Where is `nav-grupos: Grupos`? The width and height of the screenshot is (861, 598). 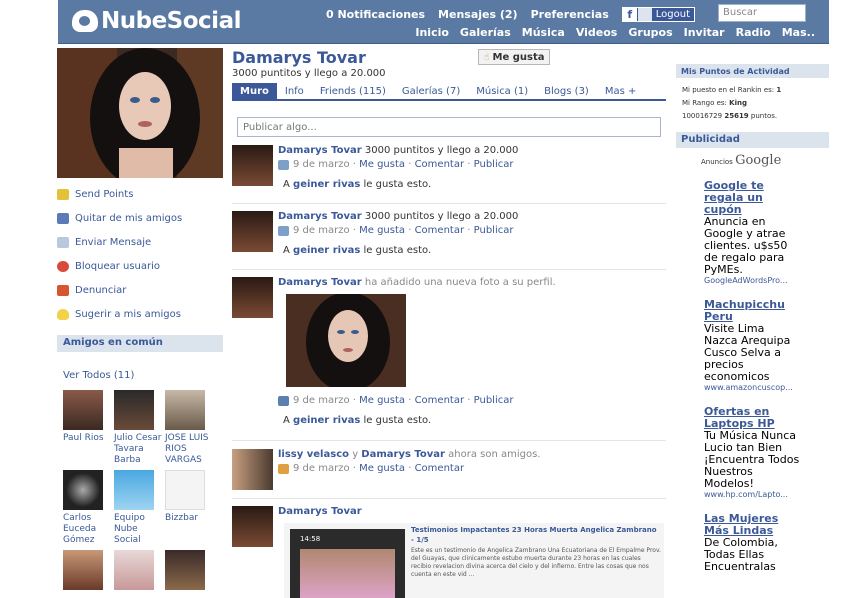 nav-grupos: Grupos is located at coordinates (650, 32).